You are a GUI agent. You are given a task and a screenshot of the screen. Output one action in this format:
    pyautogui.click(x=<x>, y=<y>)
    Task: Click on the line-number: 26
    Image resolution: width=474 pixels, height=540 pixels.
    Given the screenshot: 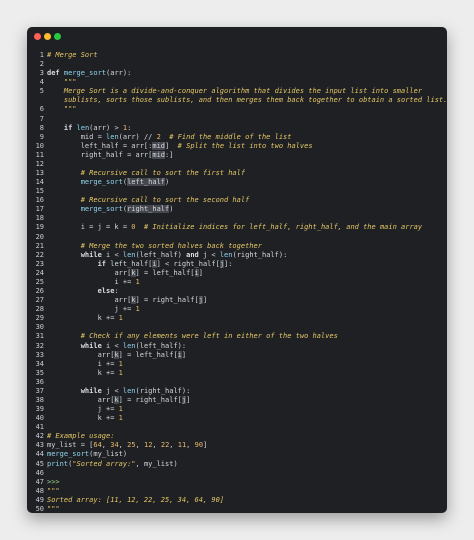 What is the action you would take?
    pyautogui.click(x=39, y=291)
    